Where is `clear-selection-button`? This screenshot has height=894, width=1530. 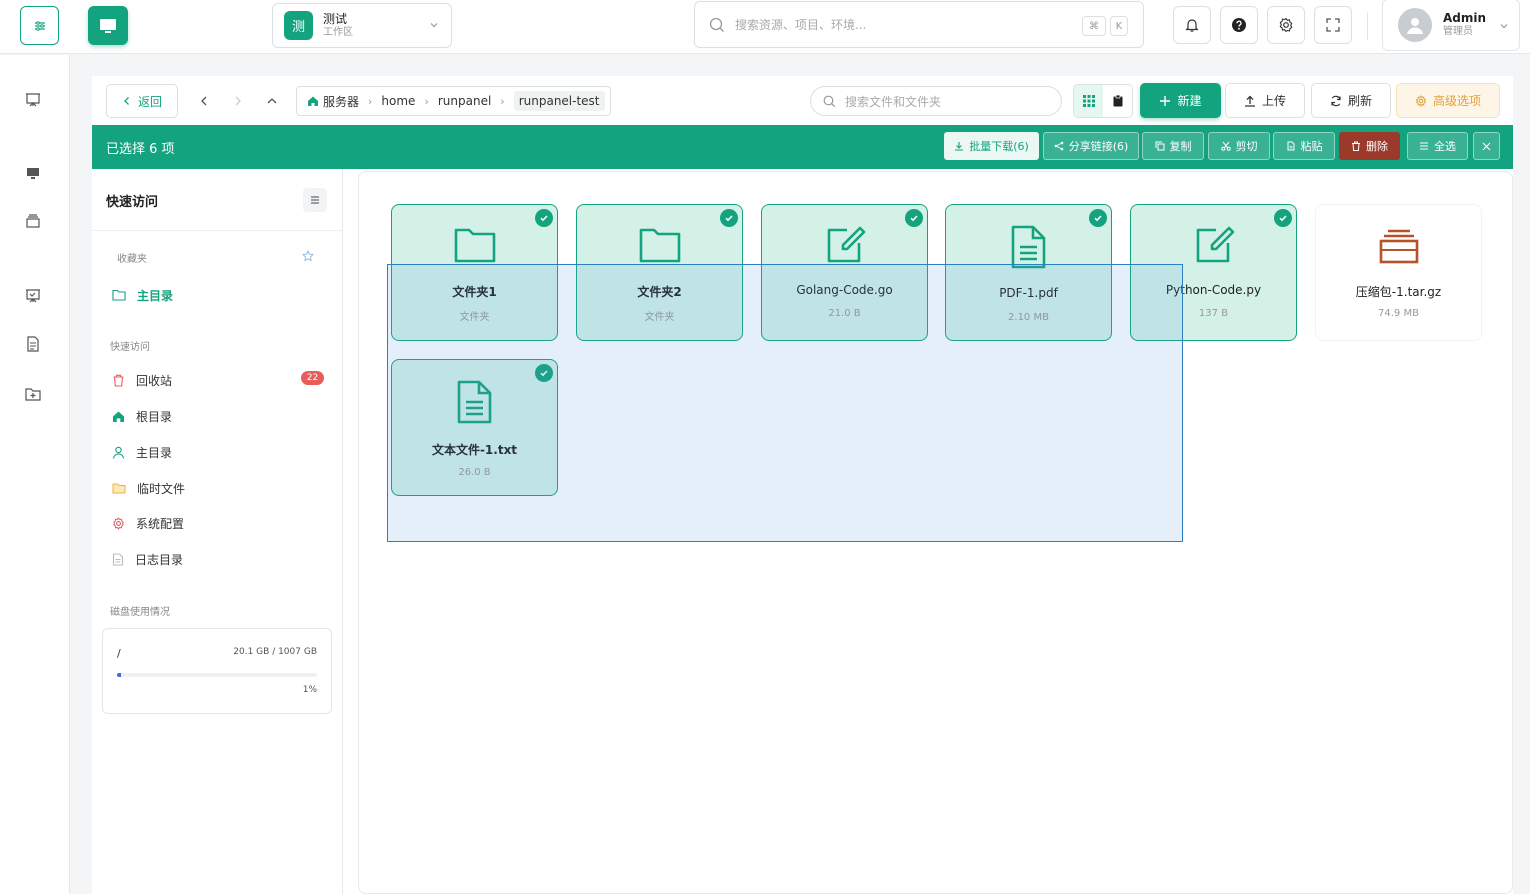
clear-selection-button is located at coordinates (1486, 146).